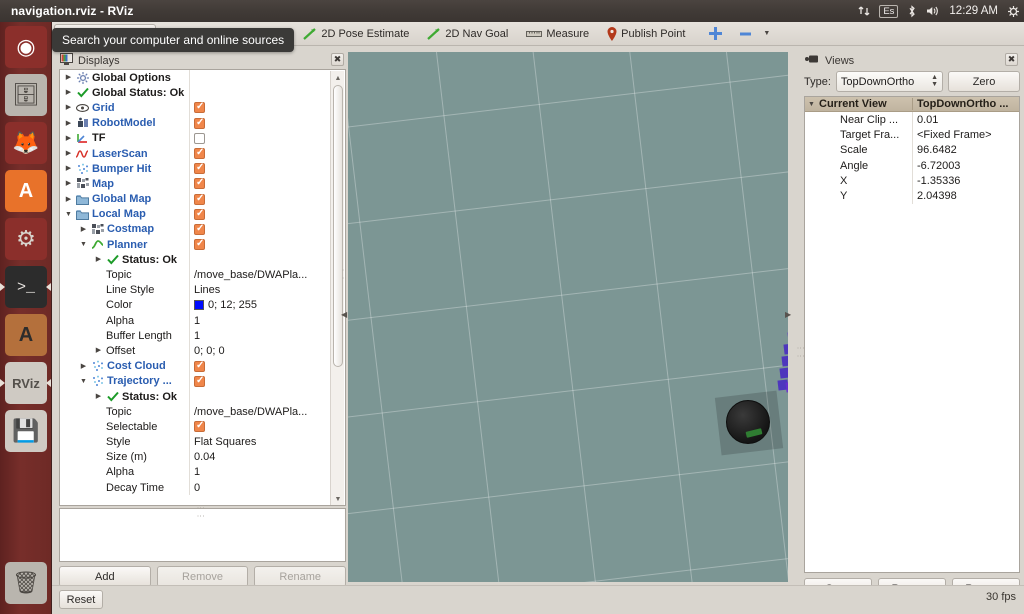 The image size is (1024, 614). I want to click on reset-button: Reset, so click(81, 599).